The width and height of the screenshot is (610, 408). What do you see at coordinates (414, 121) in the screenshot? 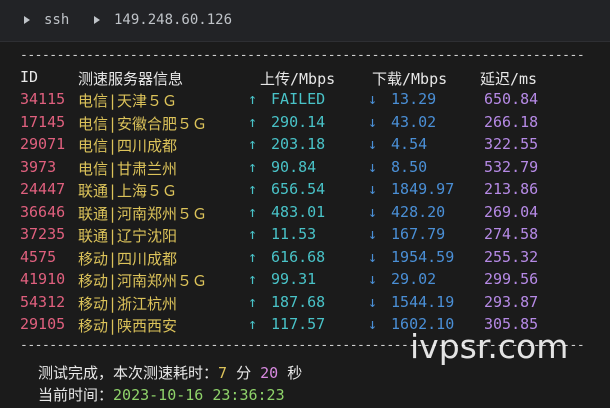
I see `download-speed: 43.02` at bounding box center [414, 121].